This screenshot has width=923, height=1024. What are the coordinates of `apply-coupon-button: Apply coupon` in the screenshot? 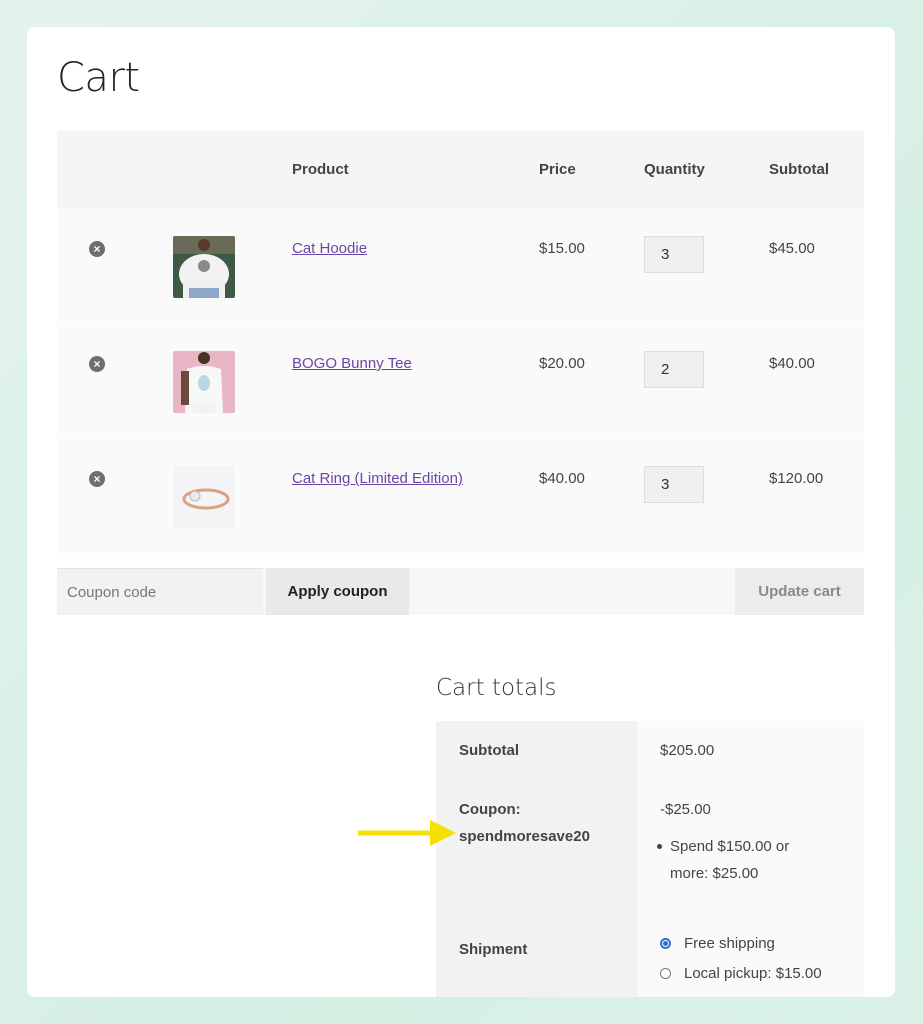 It's located at (337, 591).